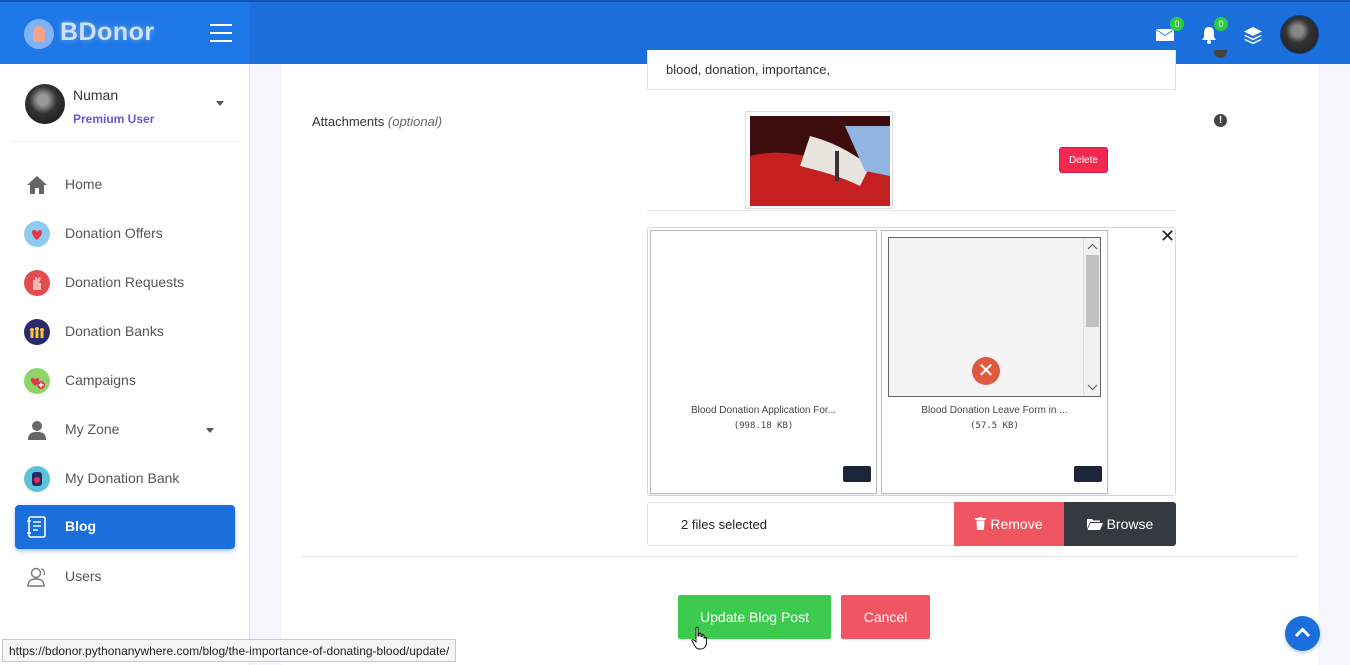  Describe the element at coordinates (83, 576) in the screenshot. I see `sidebar-item-label: Users` at that location.